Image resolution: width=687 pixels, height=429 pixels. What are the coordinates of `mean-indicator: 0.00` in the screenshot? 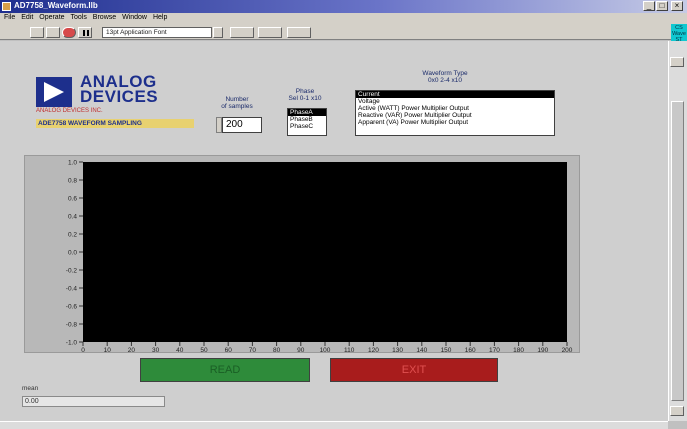 It's located at (93, 401).